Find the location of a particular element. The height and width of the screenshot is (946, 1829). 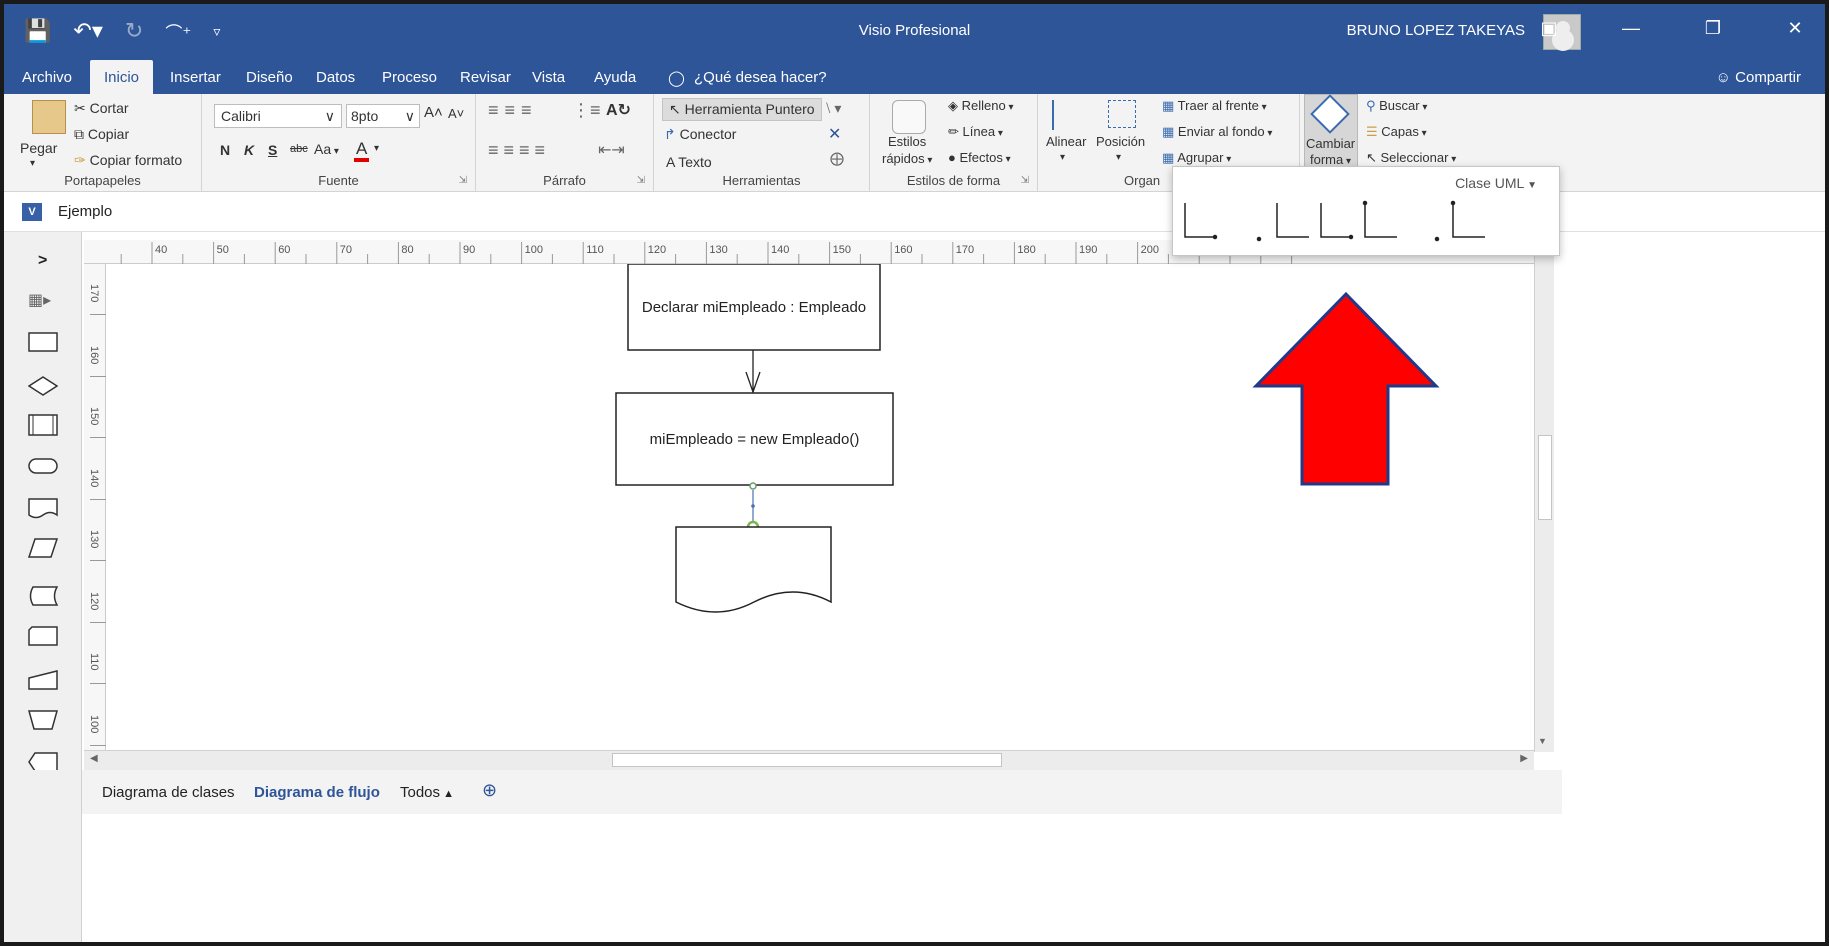

vertical-scroll-thumb is located at coordinates (1545, 477).